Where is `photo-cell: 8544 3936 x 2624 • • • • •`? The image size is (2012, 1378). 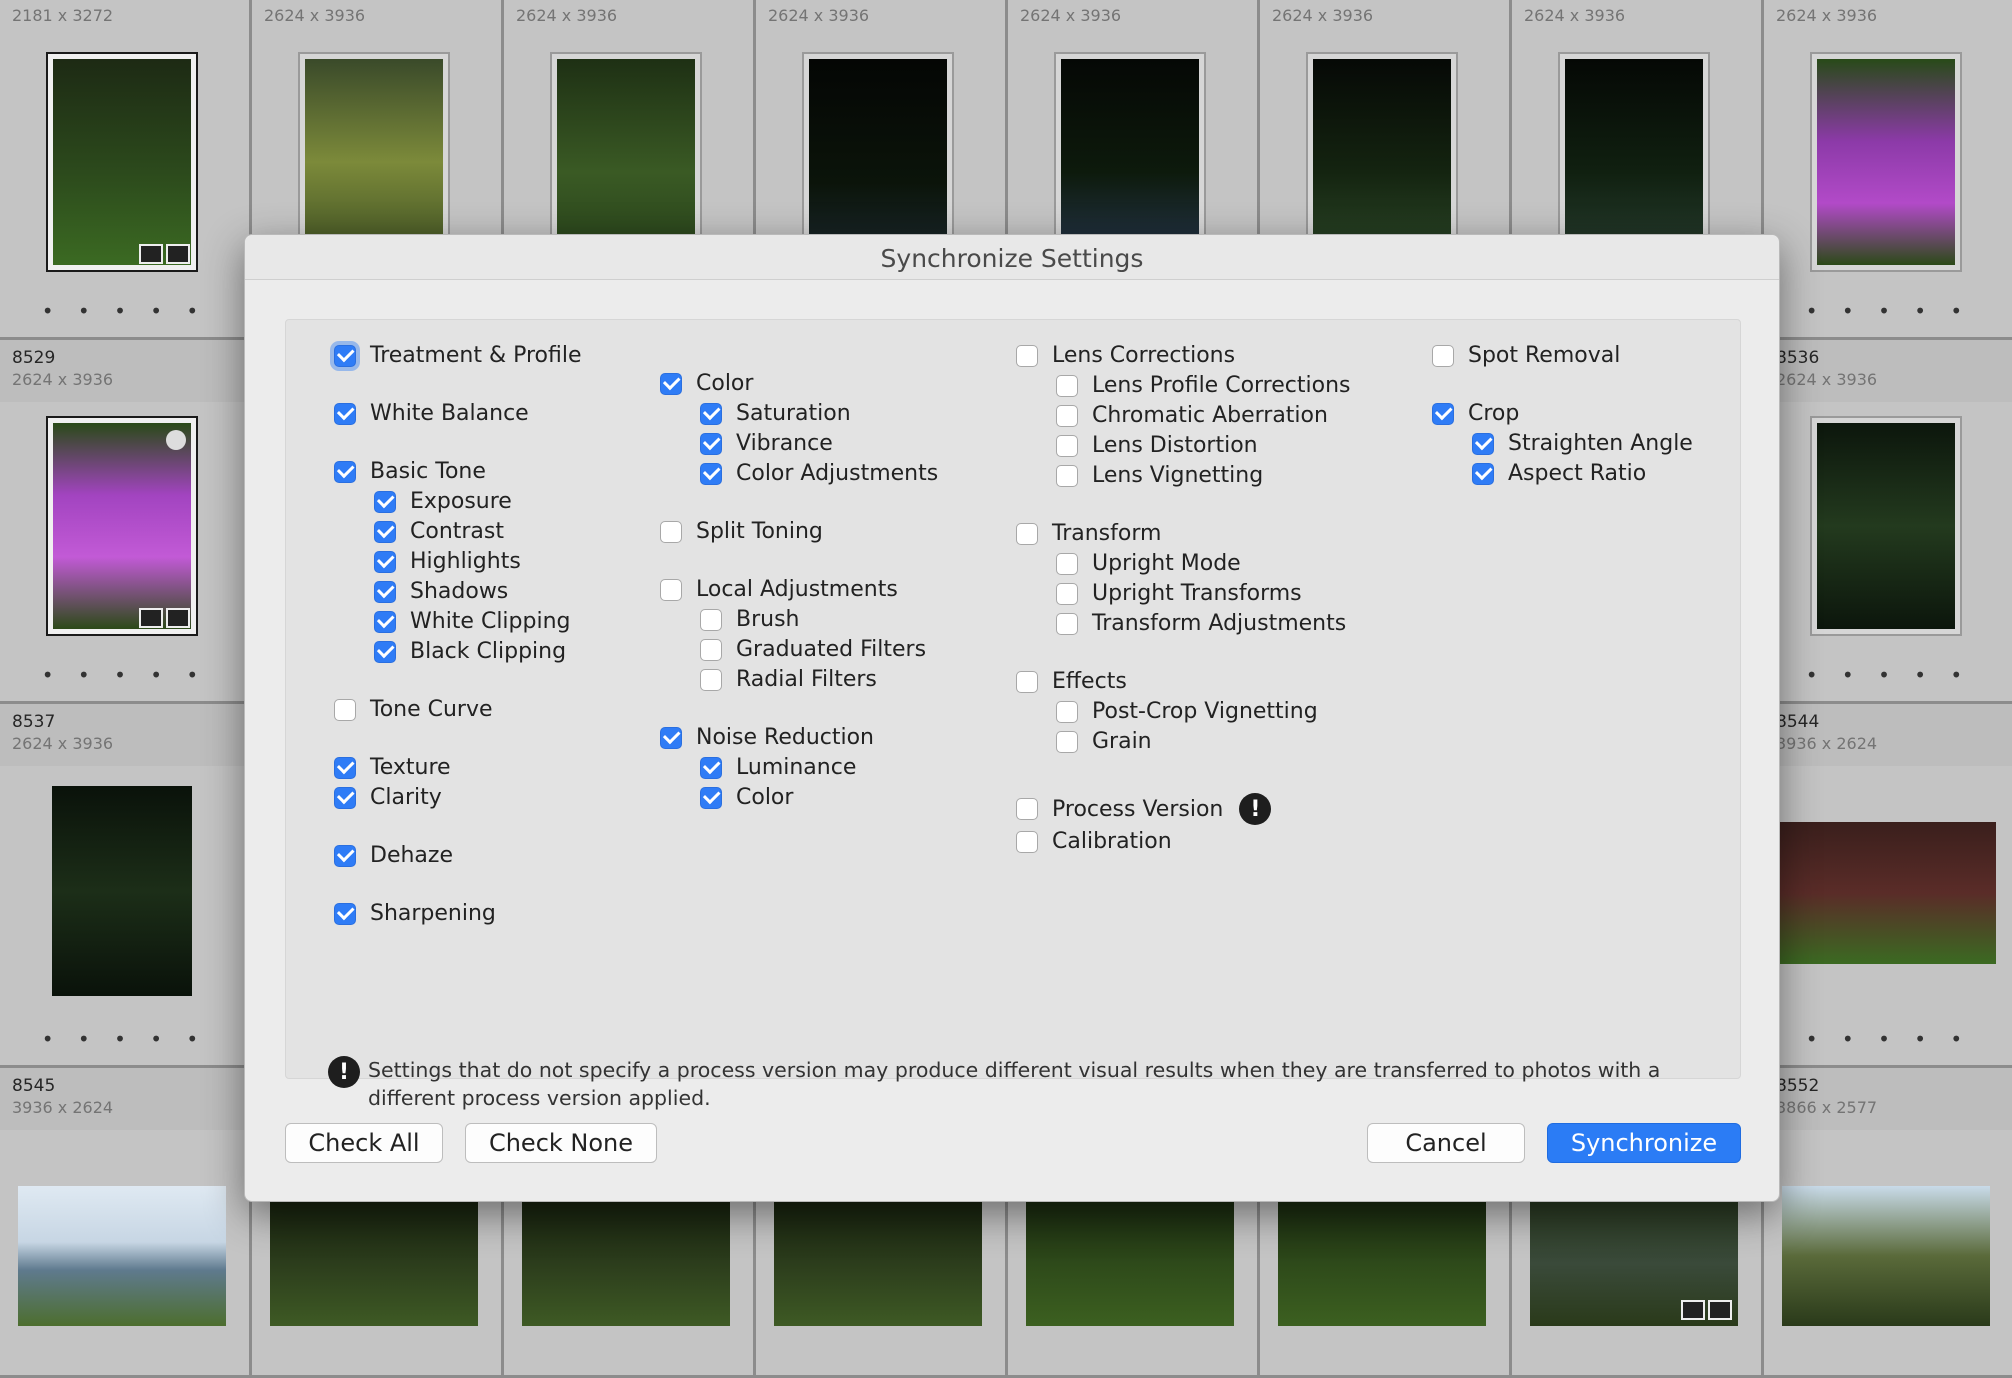
photo-cell: 8544 3936 x 2624 • • • • • is located at coordinates (1888, 886).